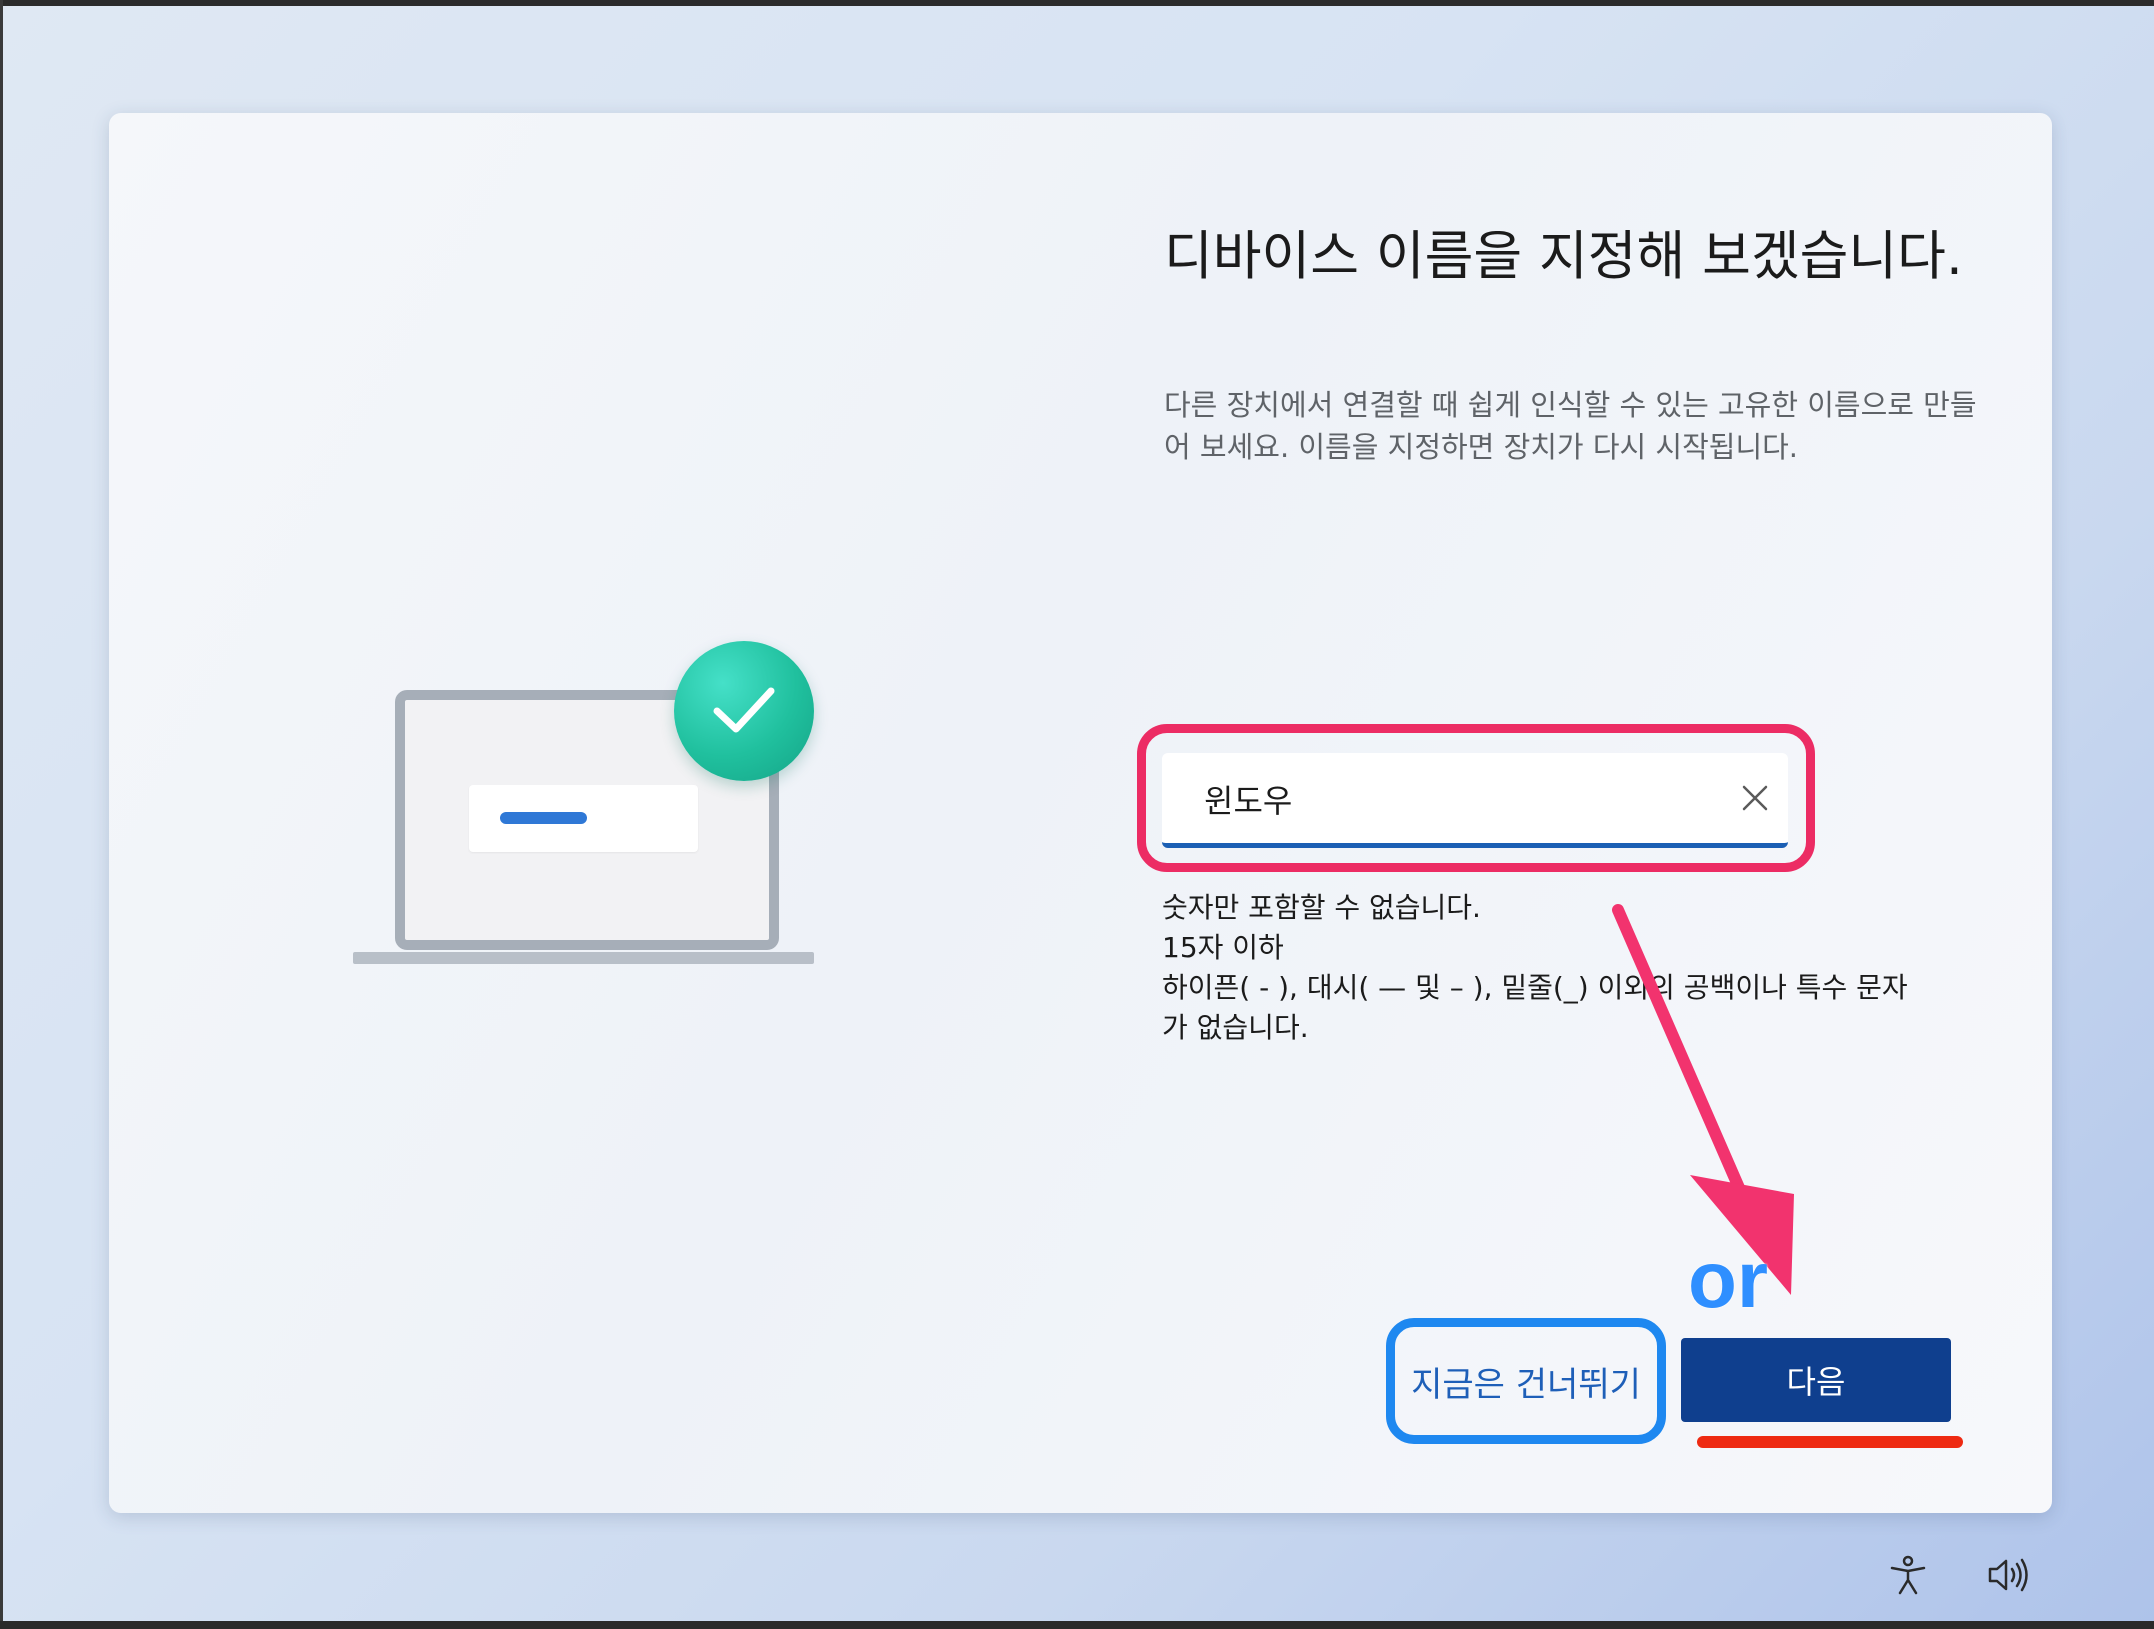 This screenshot has width=2154, height=1629. What do you see at coordinates (2008, 1575) in the screenshot?
I see `volume-icon` at bounding box center [2008, 1575].